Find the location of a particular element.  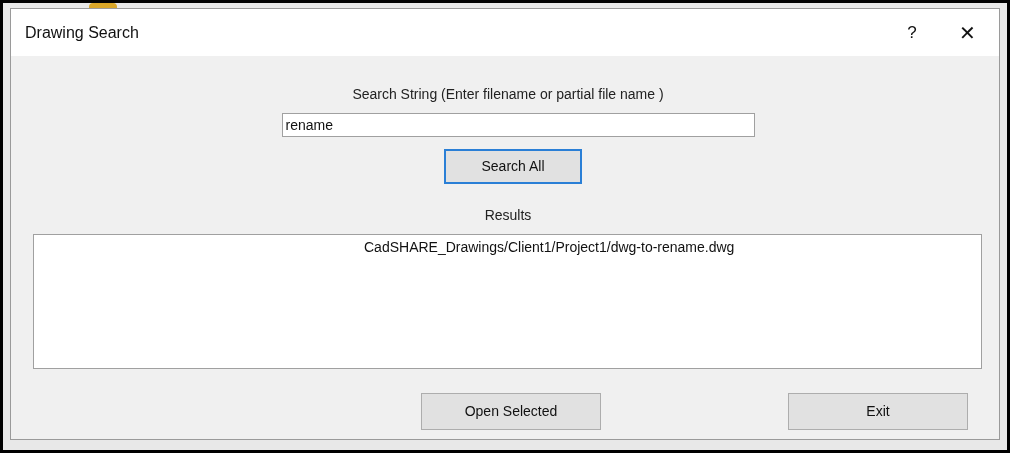

results-label: Results is located at coordinates (508, 215).